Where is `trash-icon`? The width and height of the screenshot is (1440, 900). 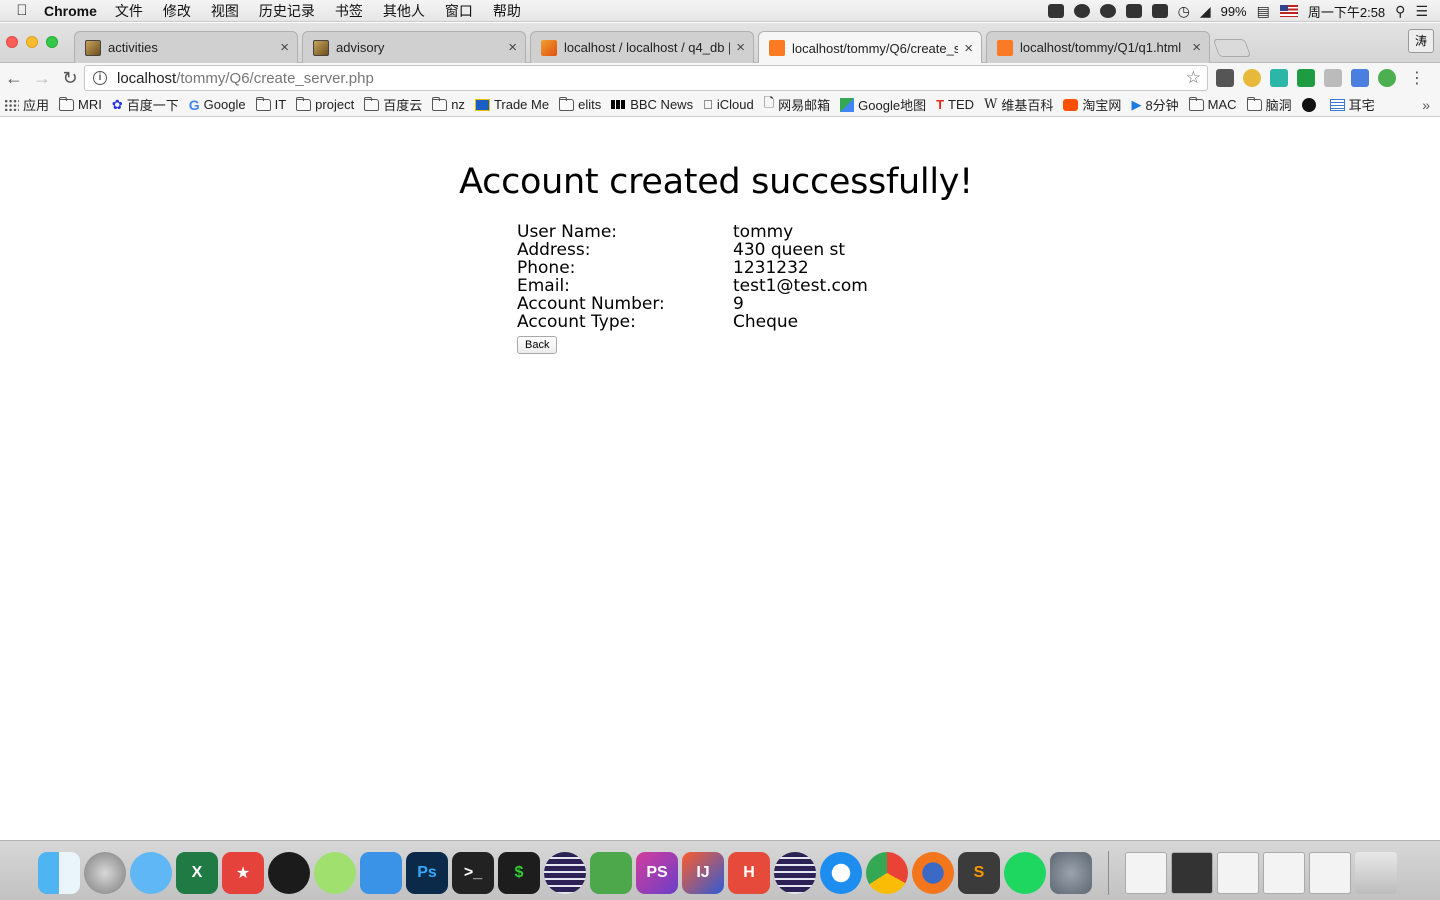
trash-icon is located at coordinates (1376, 873).